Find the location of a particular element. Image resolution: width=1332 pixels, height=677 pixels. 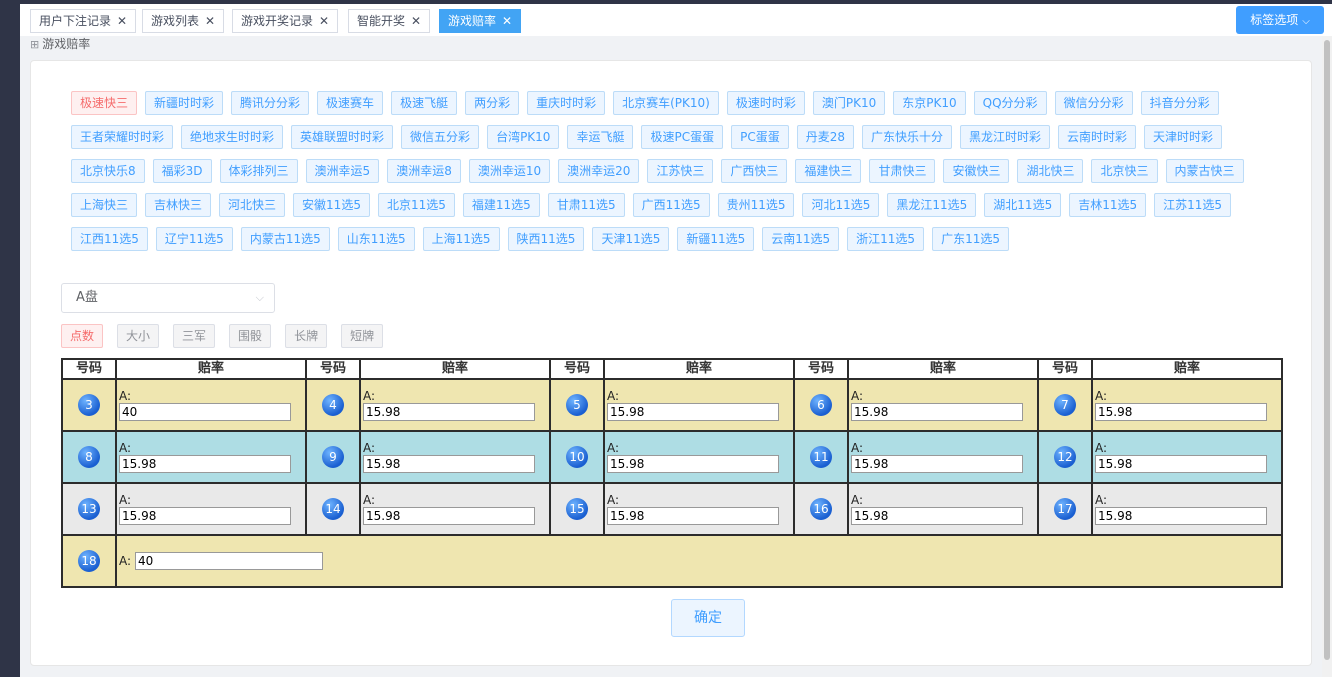

game-tag: 黑龙江时时彩 is located at coordinates (1005, 137).